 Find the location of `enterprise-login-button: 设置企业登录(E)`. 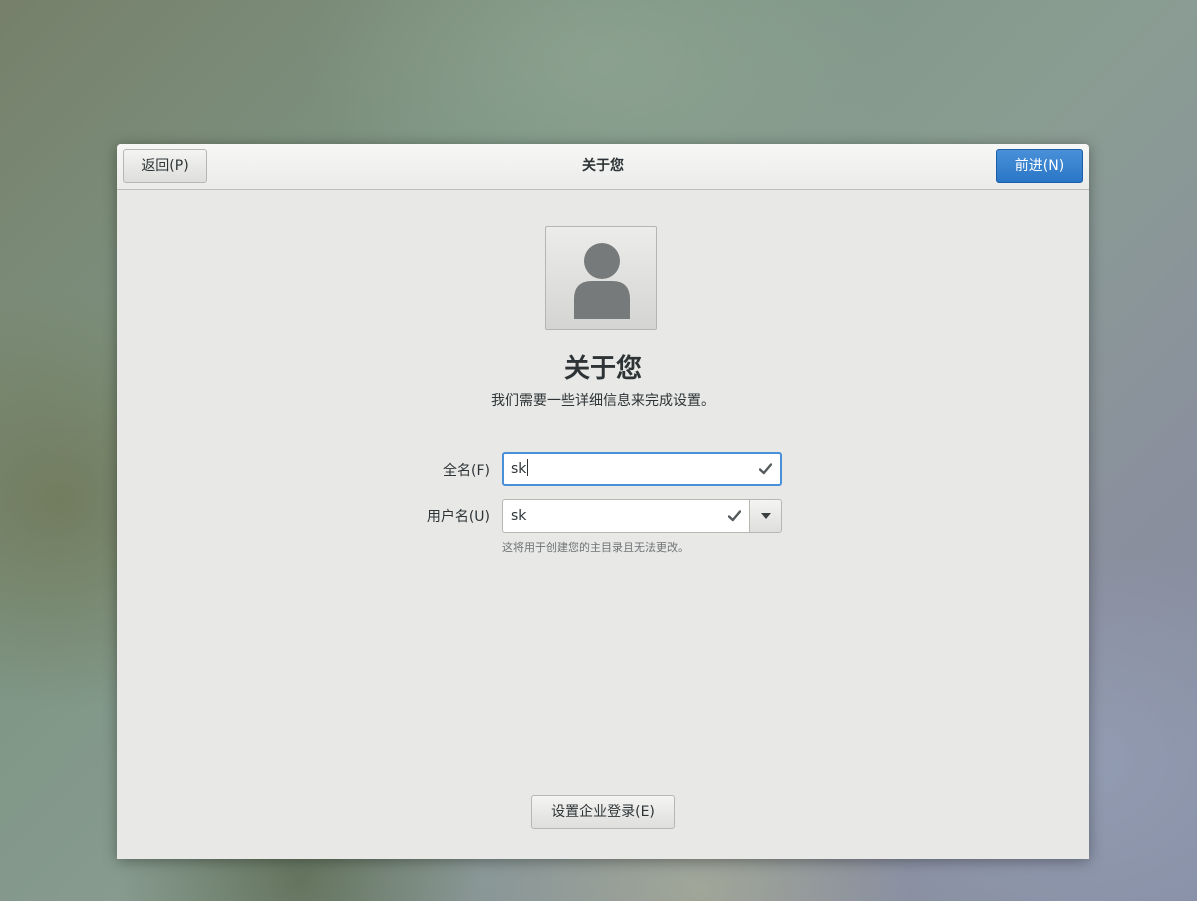

enterprise-login-button: 设置企业登录(E) is located at coordinates (603, 812).